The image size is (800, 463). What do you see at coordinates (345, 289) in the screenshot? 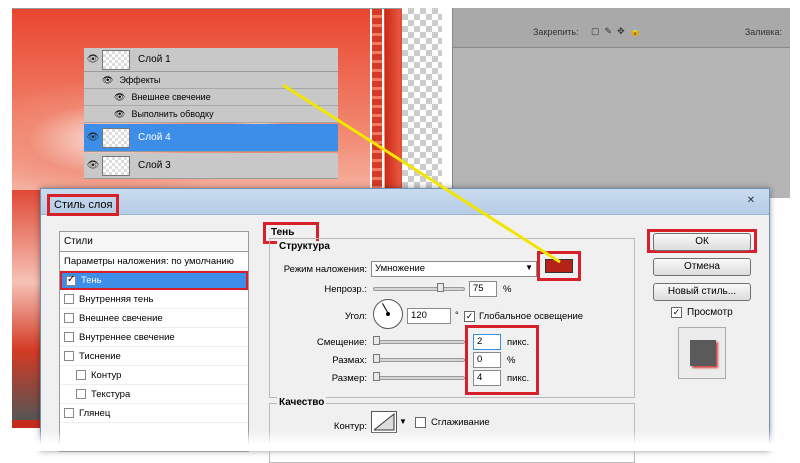
I see `opacity-label: Непрозр.:` at bounding box center [345, 289].